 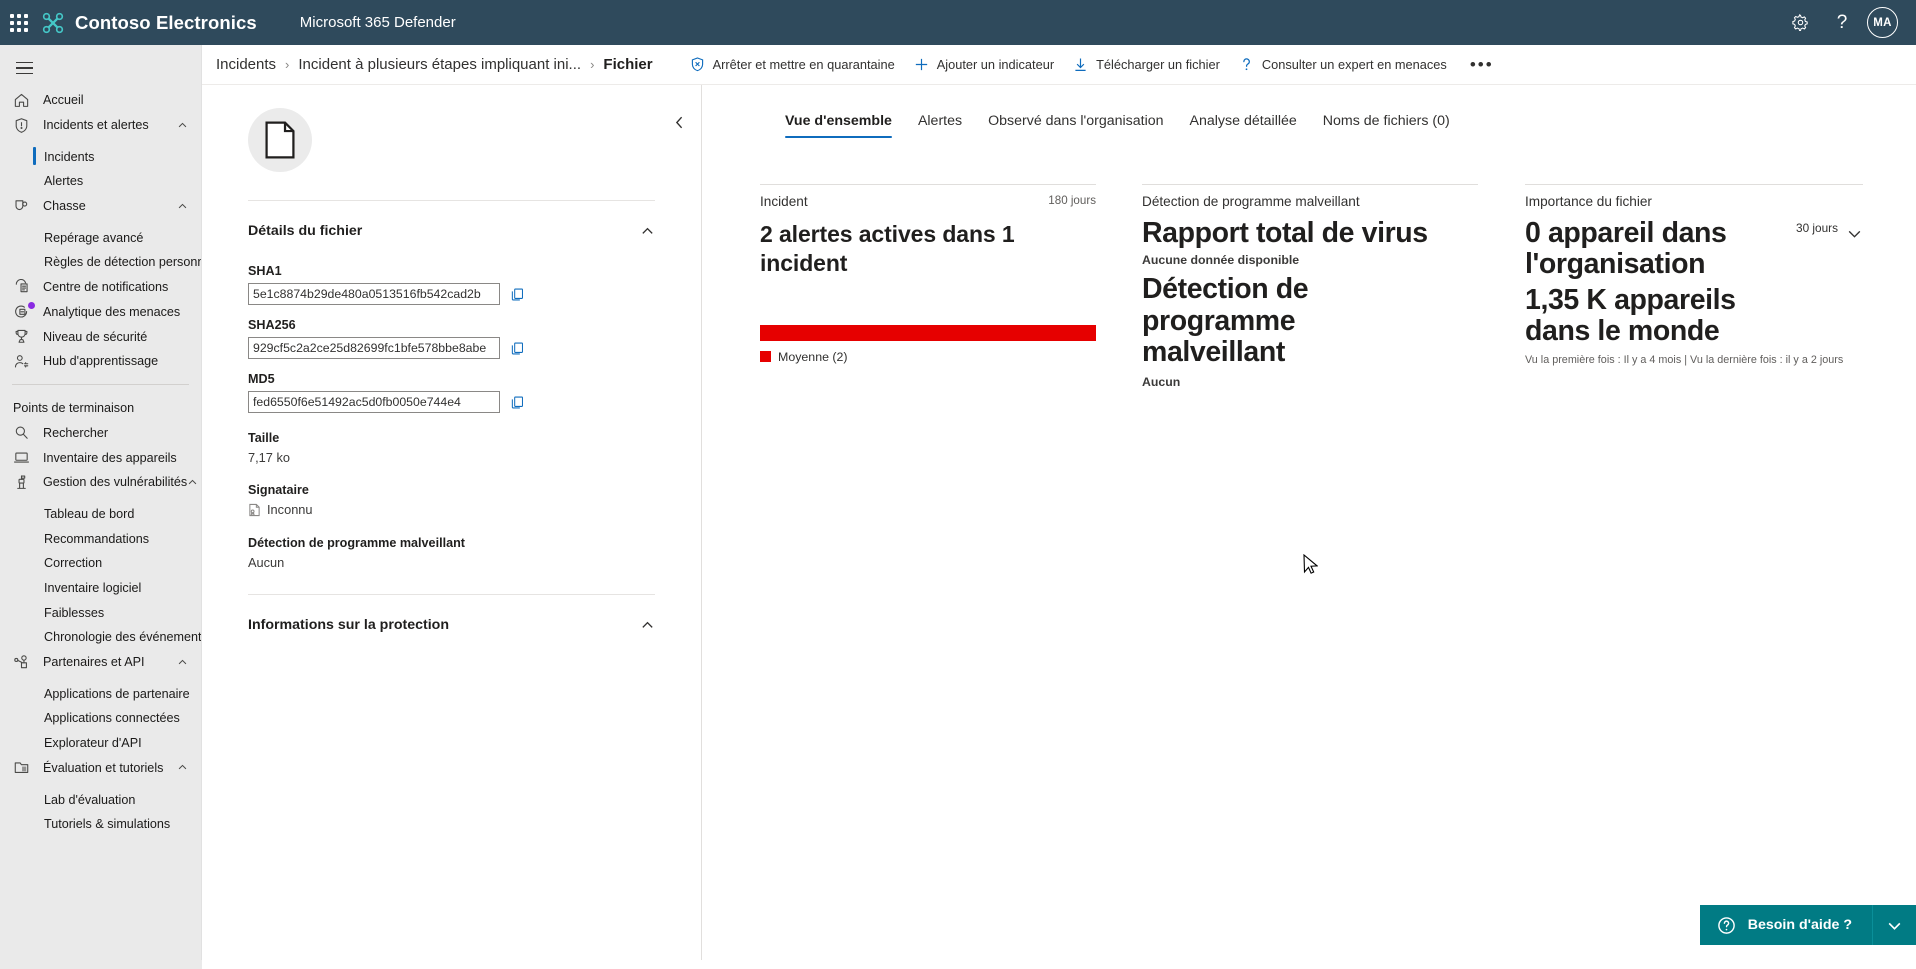 What do you see at coordinates (100, 637) in the screenshot?
I see `sidebar-item-chronologie-des-evenements: Chronologie des événements` at bounding box center [100, 637].